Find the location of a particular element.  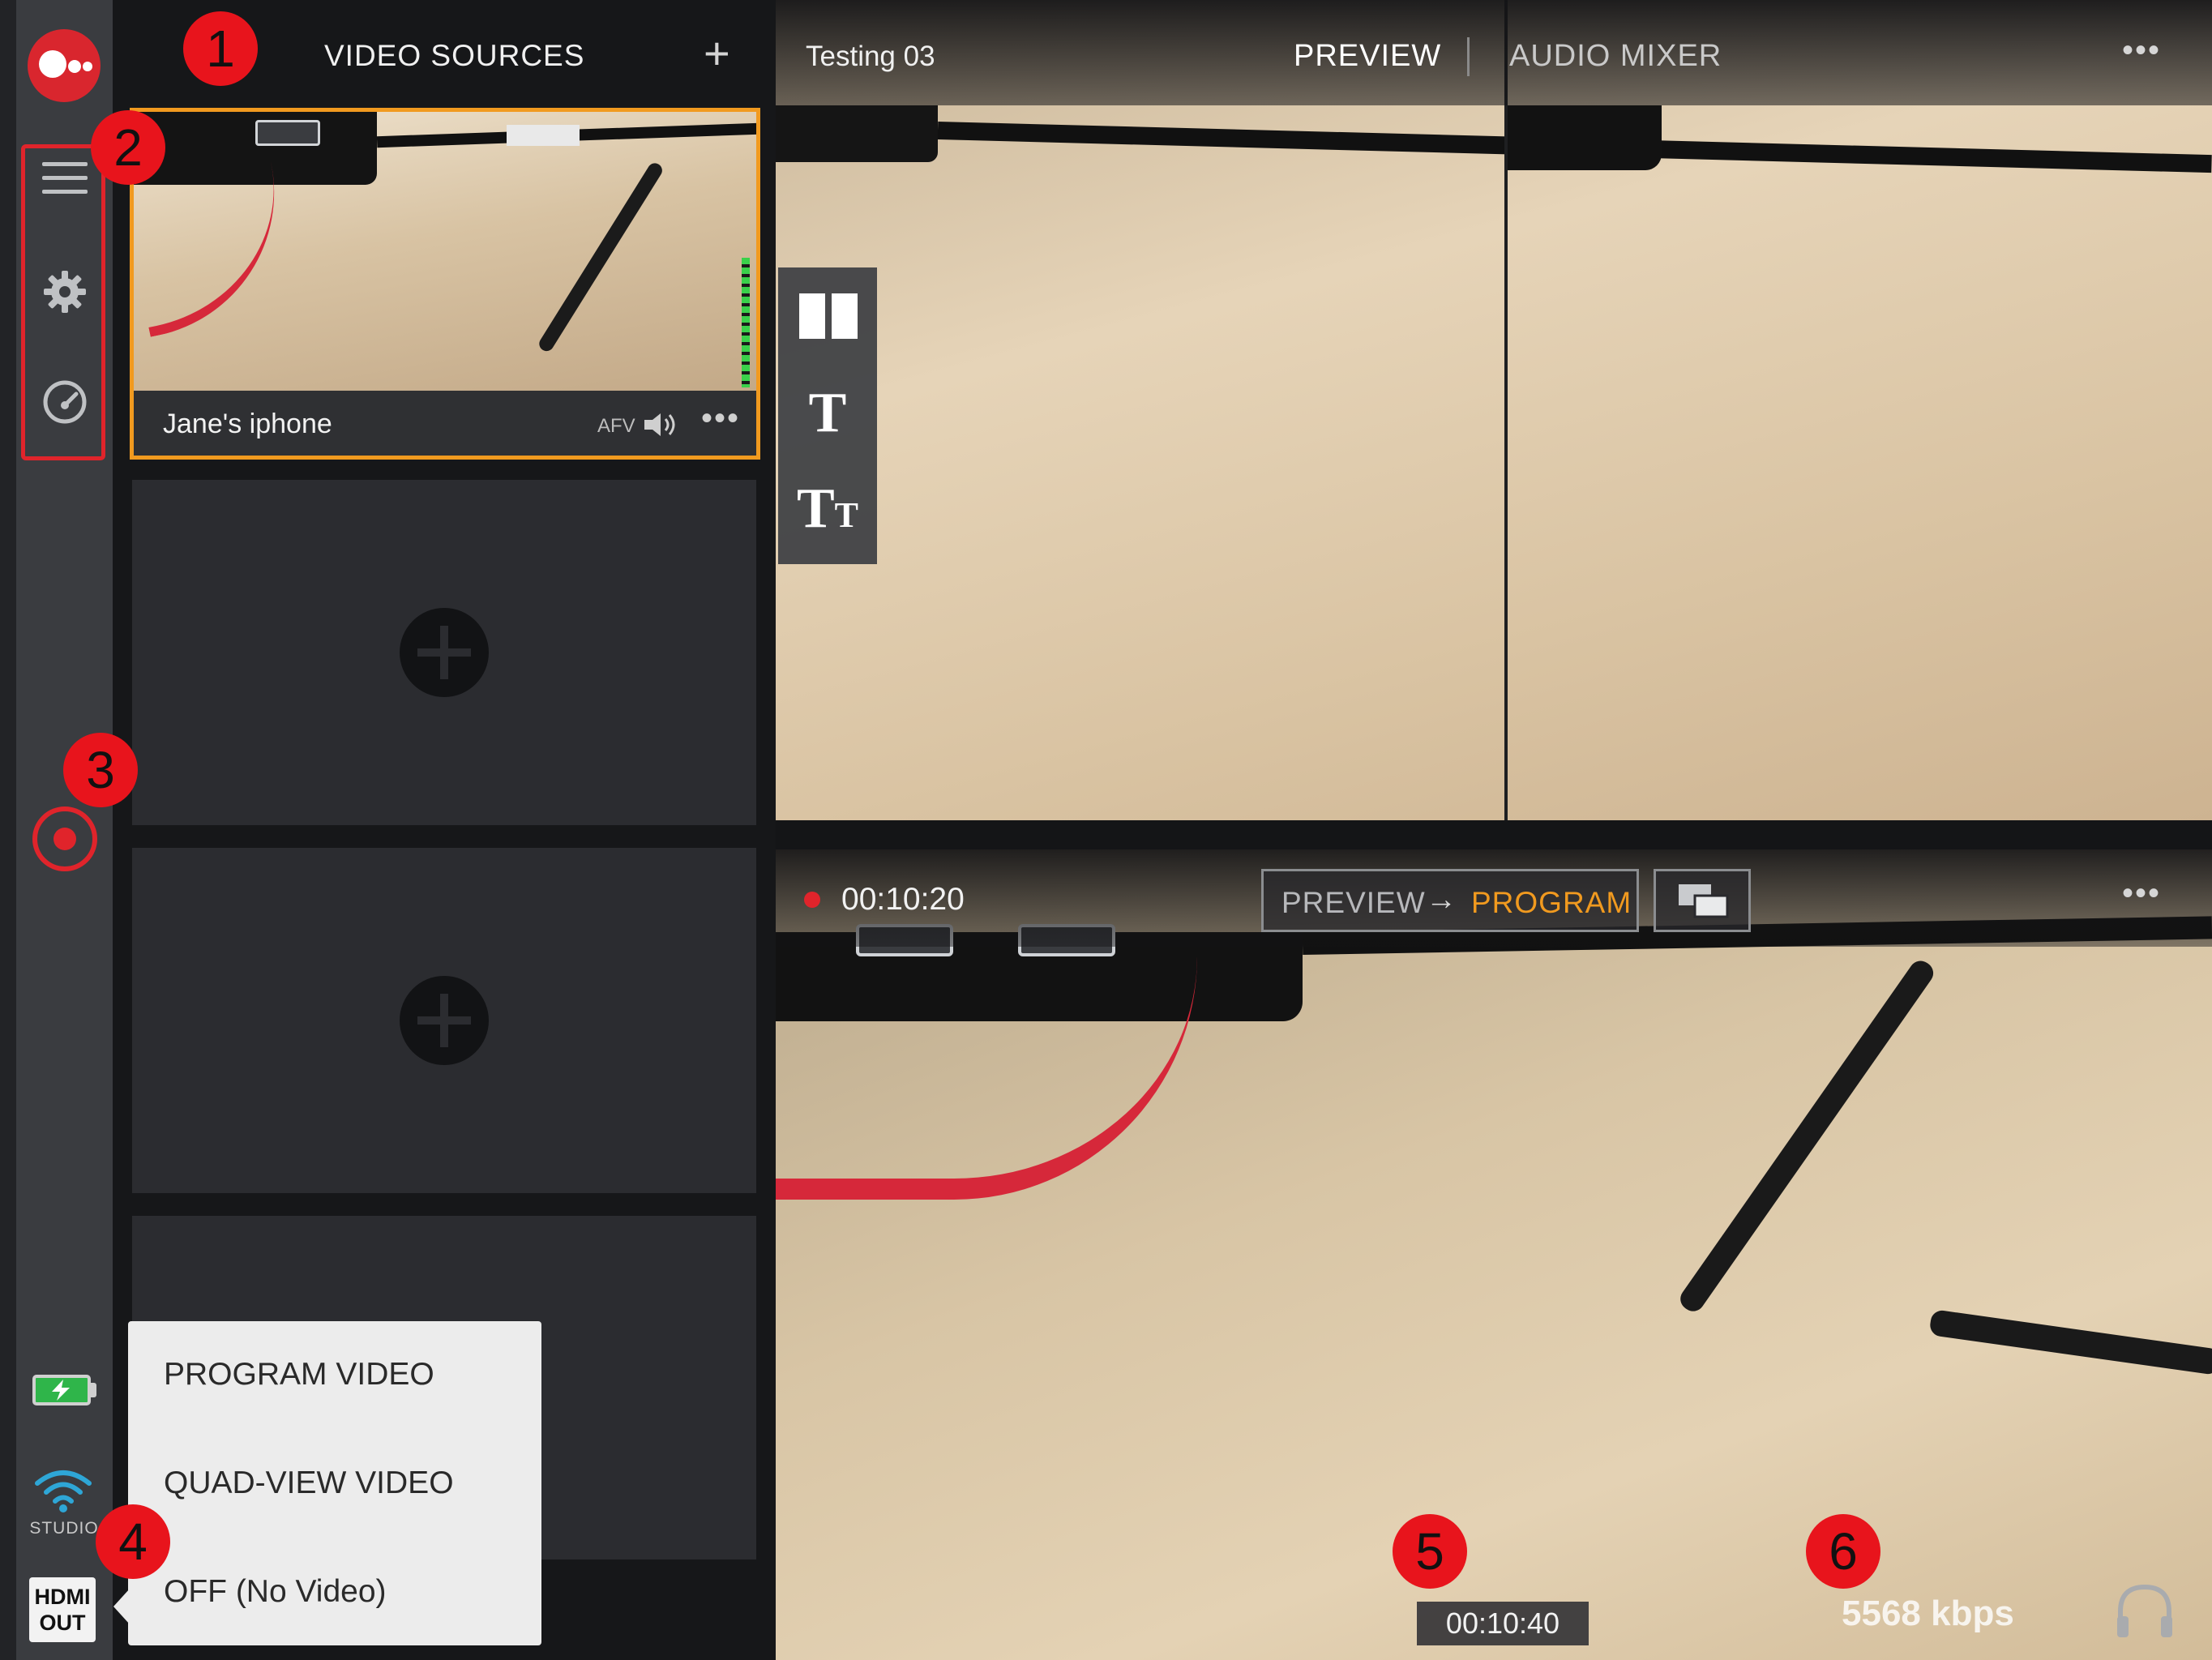

title-text-icon: T is located at coordinates (827, 414).